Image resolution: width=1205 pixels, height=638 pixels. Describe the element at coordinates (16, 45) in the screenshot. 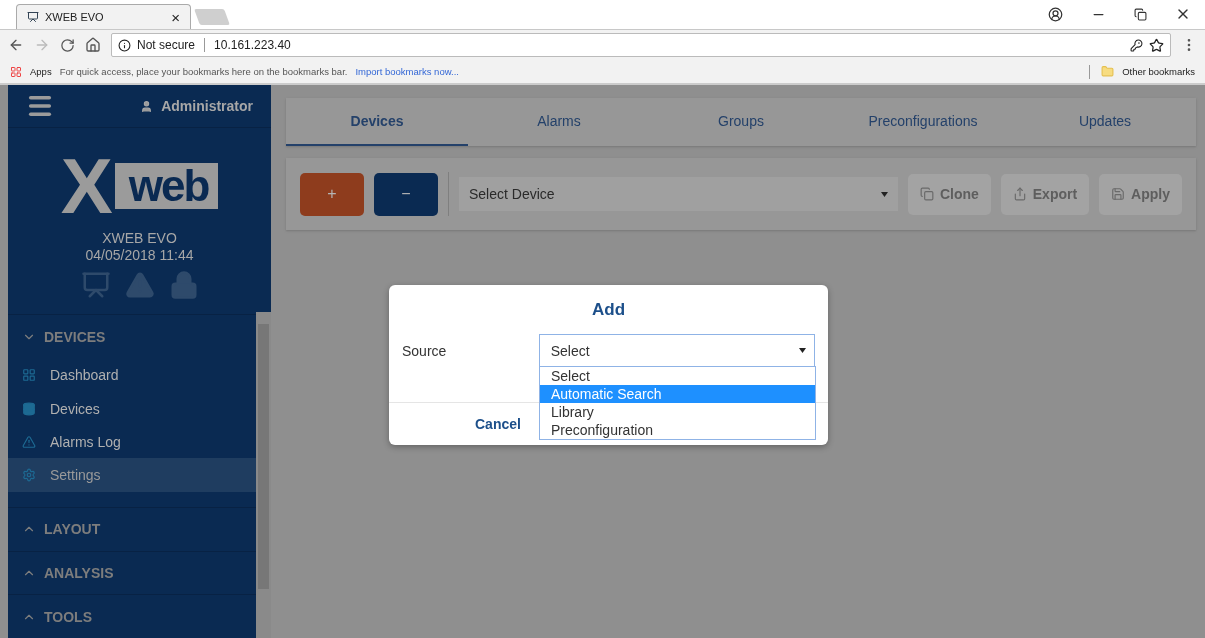

I see `back-icon` at that location.